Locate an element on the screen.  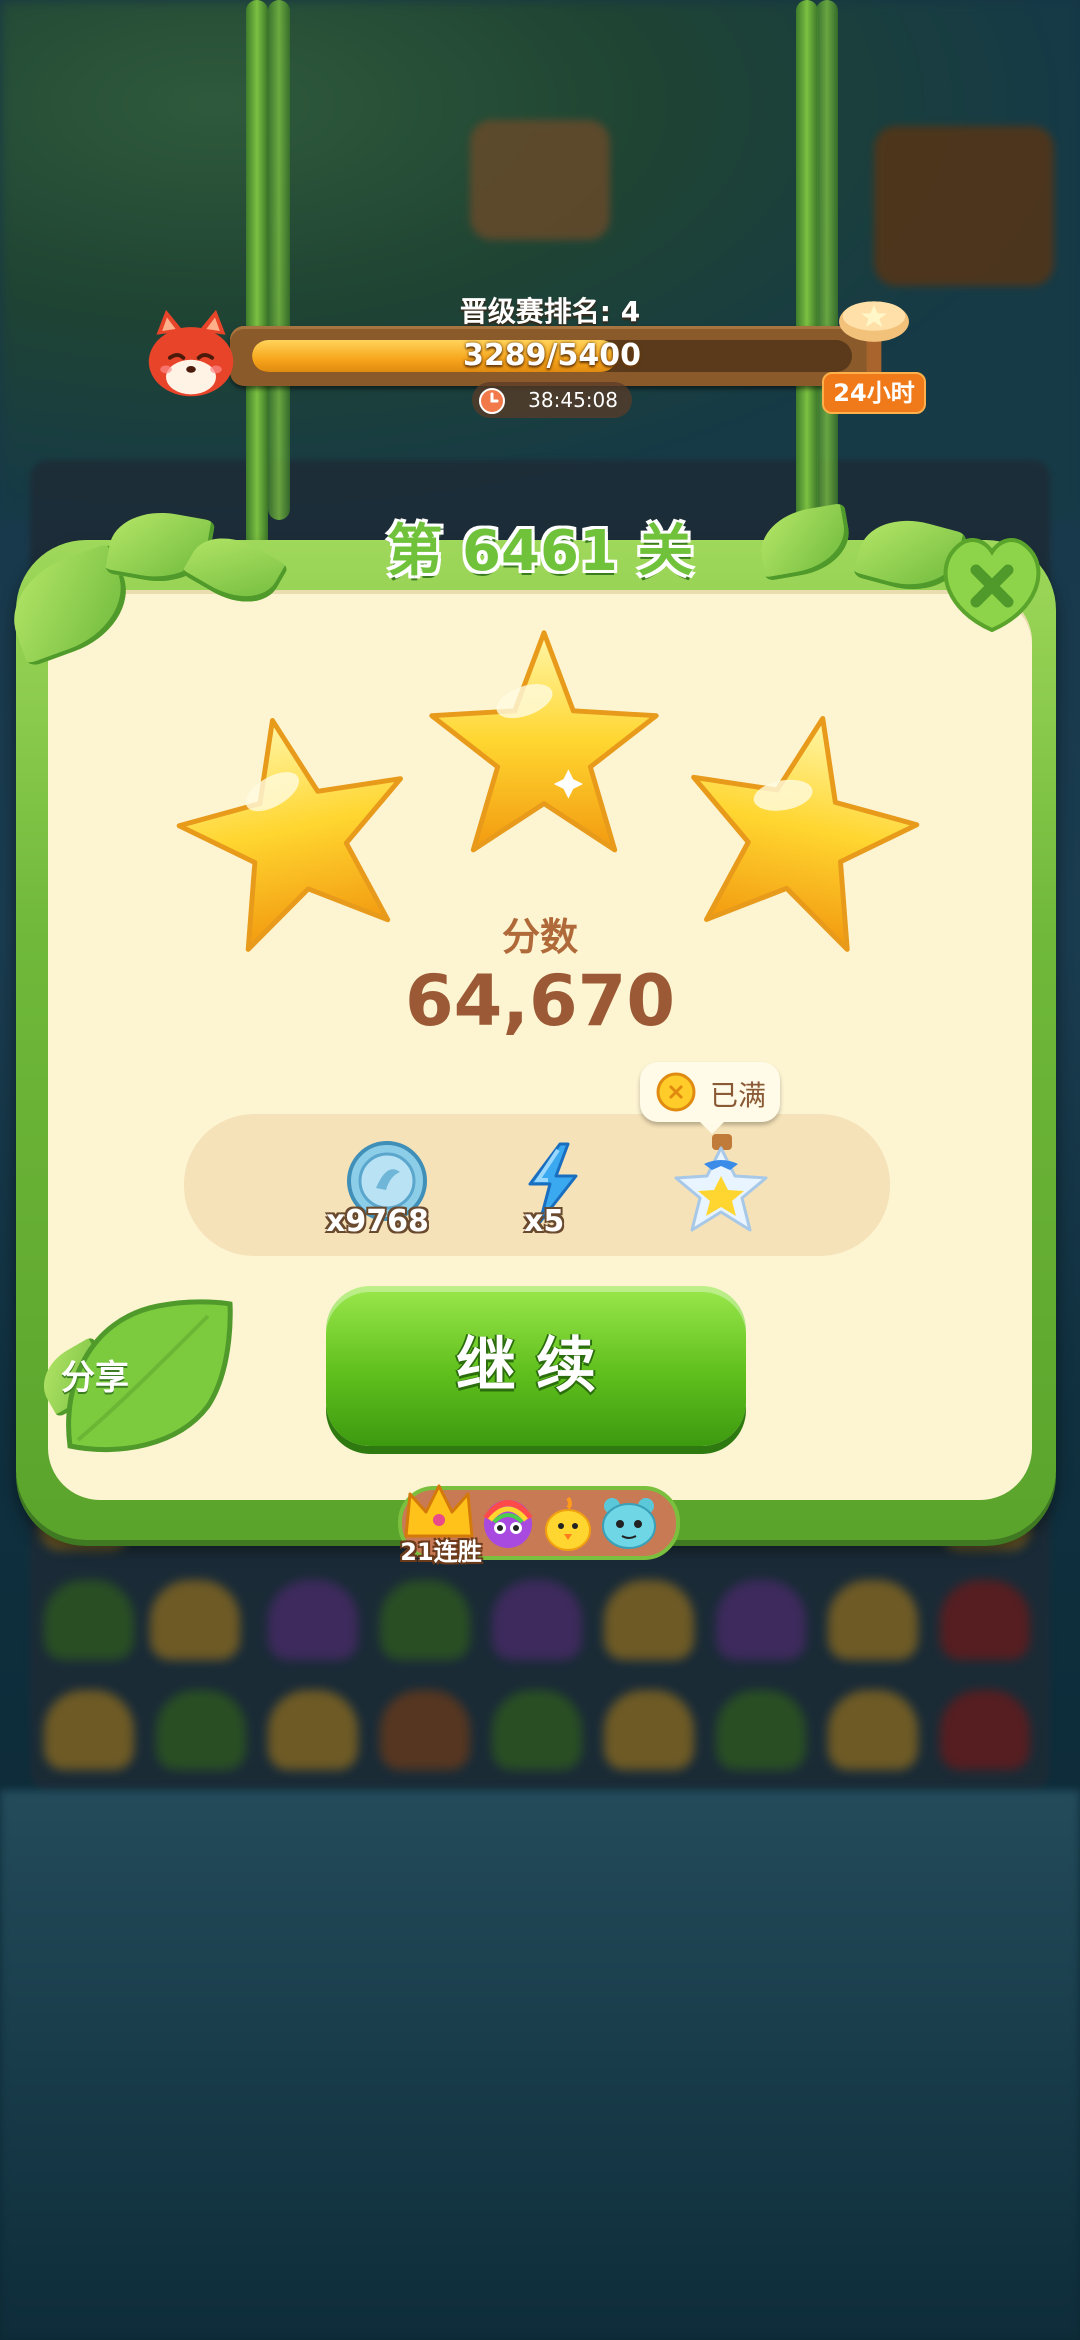
duration-badge: 24小时 is located at coordinates (874, 393).